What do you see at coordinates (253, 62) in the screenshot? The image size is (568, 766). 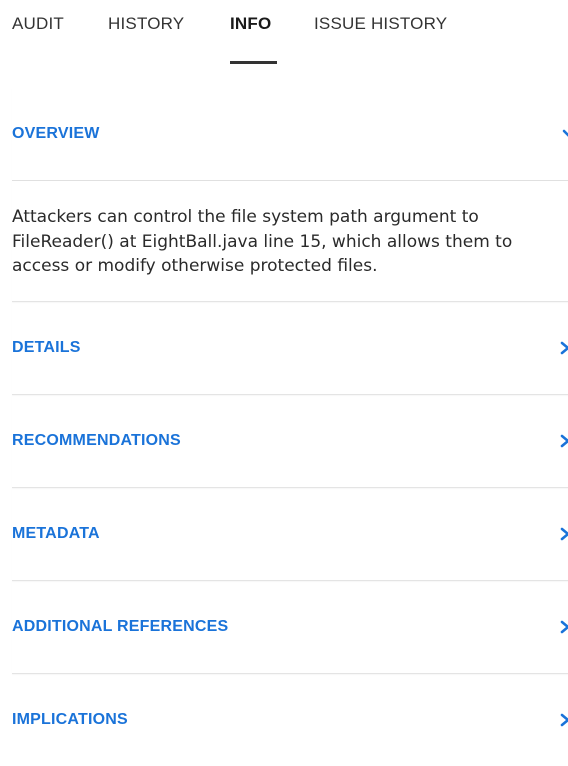 I see `active-tab-indicator` at bounding box center [253, 62].